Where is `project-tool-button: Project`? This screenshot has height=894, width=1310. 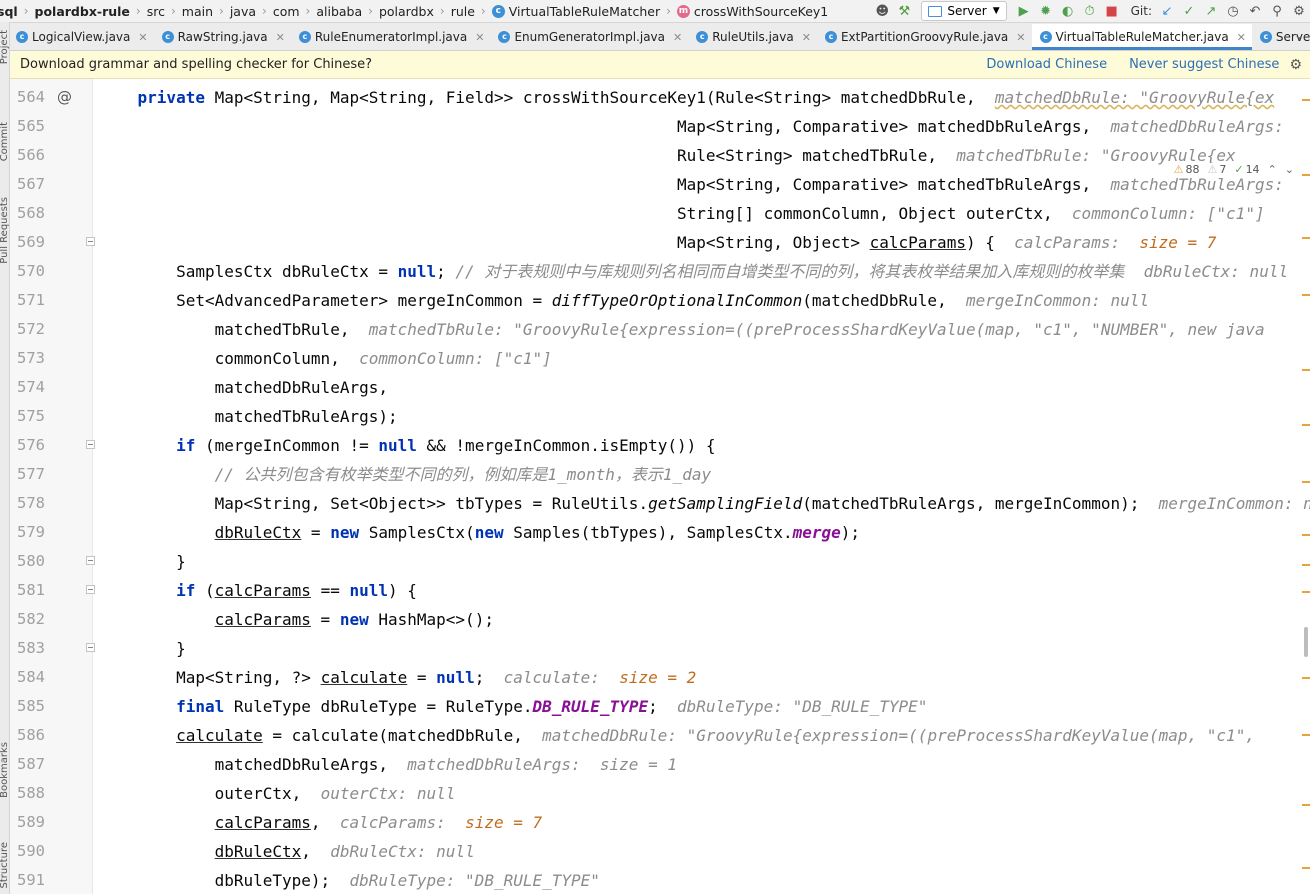
project-tool-button: Project is located at coordinates (5, 47).